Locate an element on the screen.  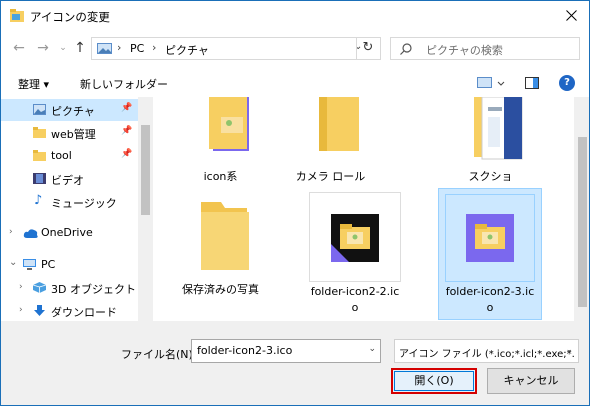
sidebar-item-label: web管理 is located at coordinates (73, 134).